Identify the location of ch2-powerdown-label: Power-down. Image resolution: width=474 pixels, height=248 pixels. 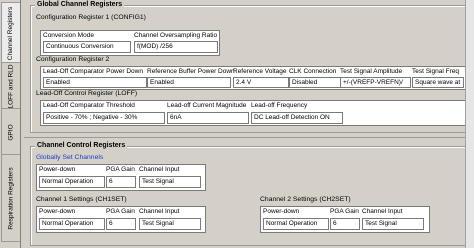
(281, 211).